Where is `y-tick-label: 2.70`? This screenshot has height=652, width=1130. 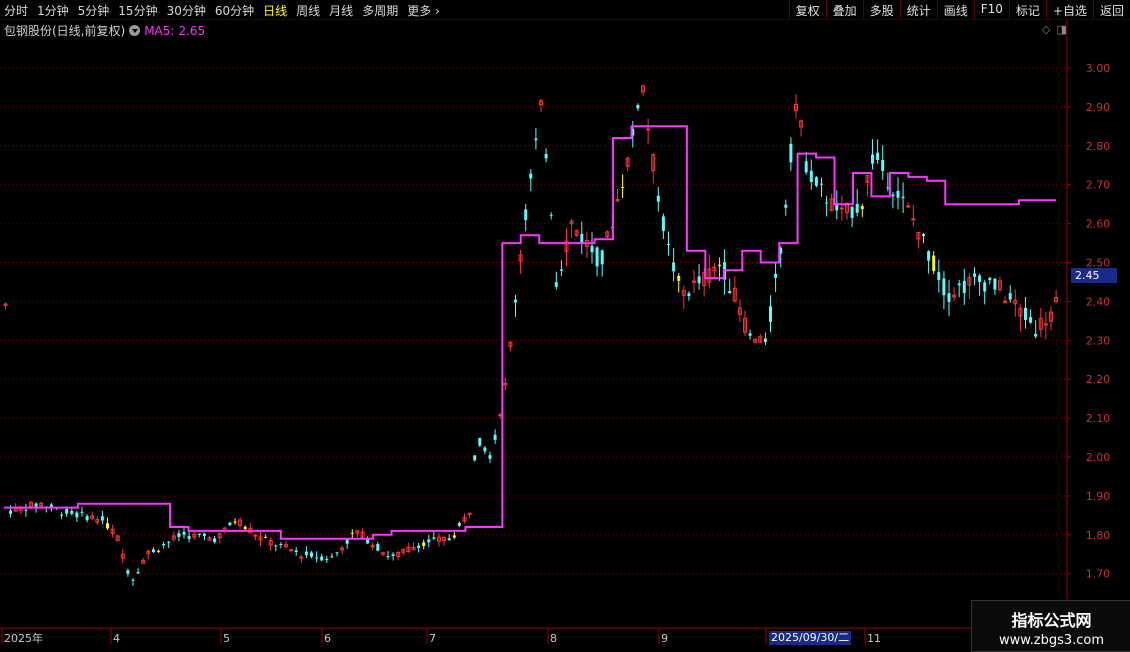 y-tick-label: 2.70 is located at coordinates (1098, 185).